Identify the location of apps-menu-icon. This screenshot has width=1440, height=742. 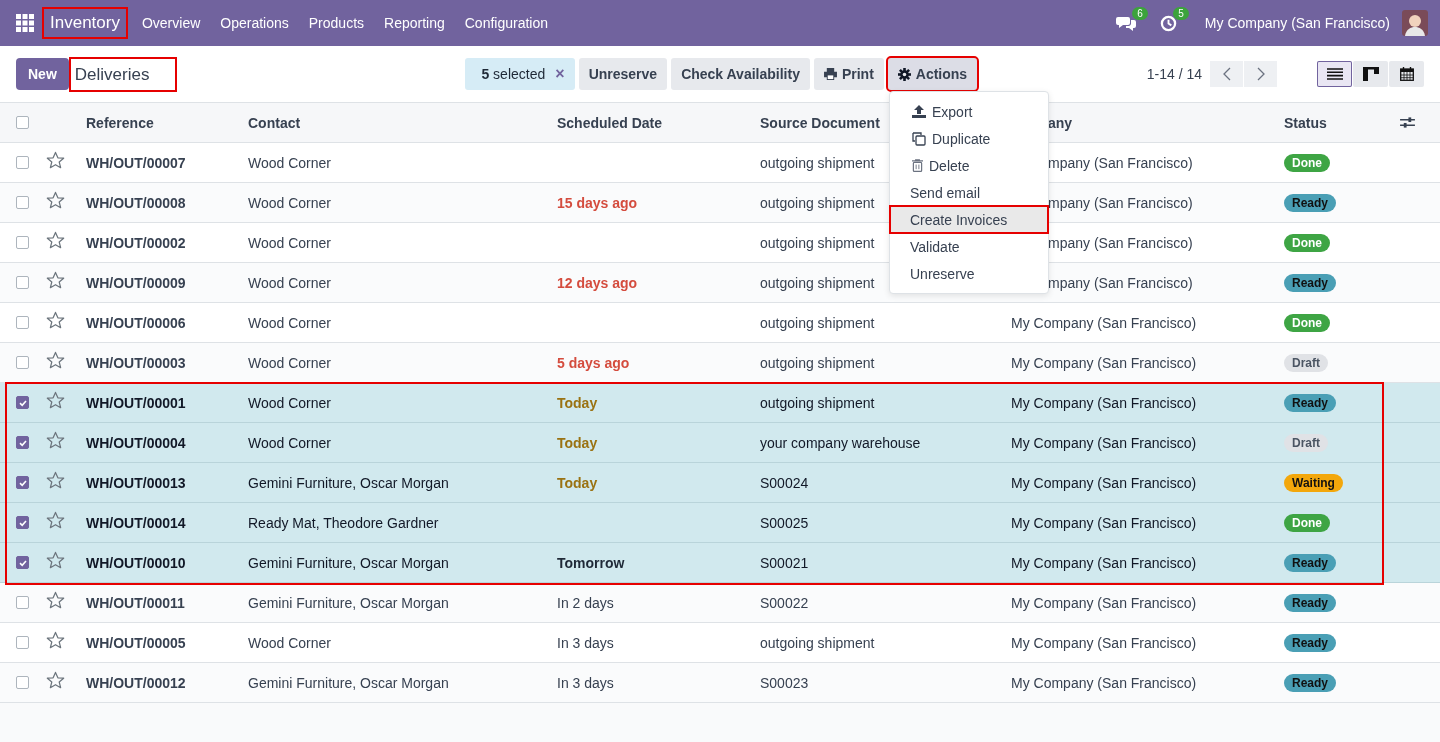
(25, 23).